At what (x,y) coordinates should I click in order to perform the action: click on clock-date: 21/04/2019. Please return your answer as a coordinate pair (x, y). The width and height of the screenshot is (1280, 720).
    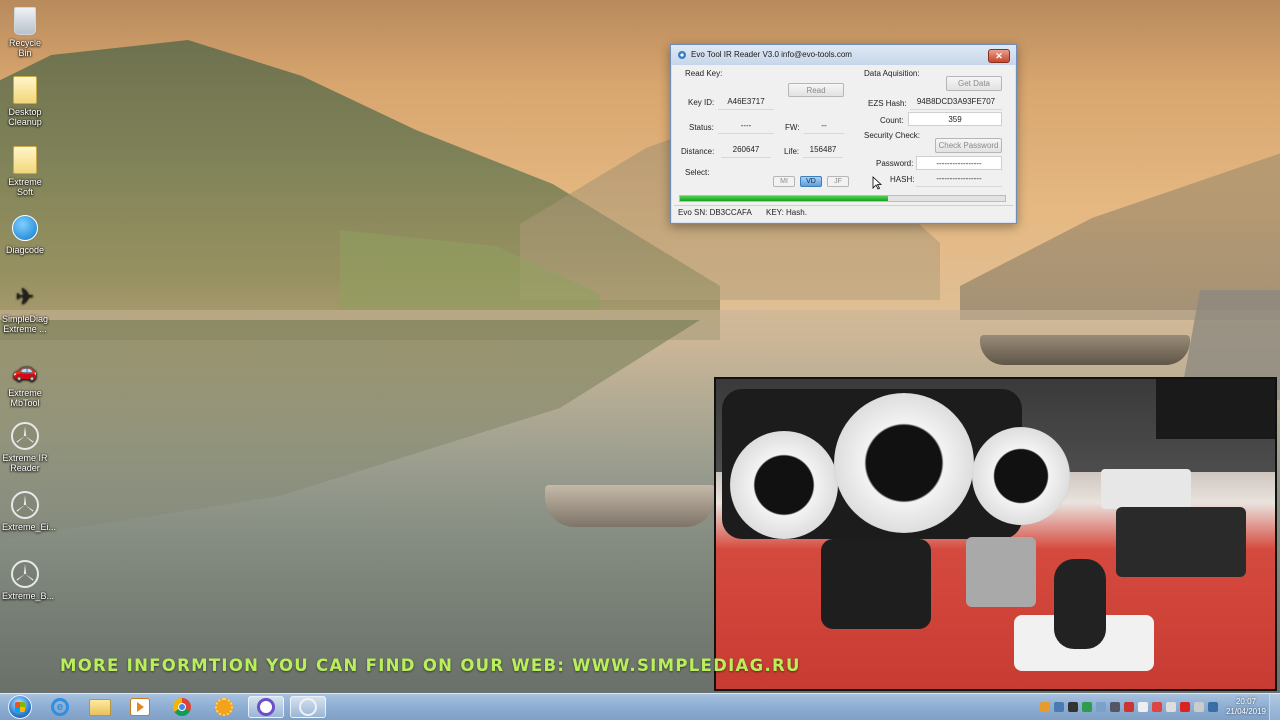
    Looking at the image, I should click on (1245, 711).